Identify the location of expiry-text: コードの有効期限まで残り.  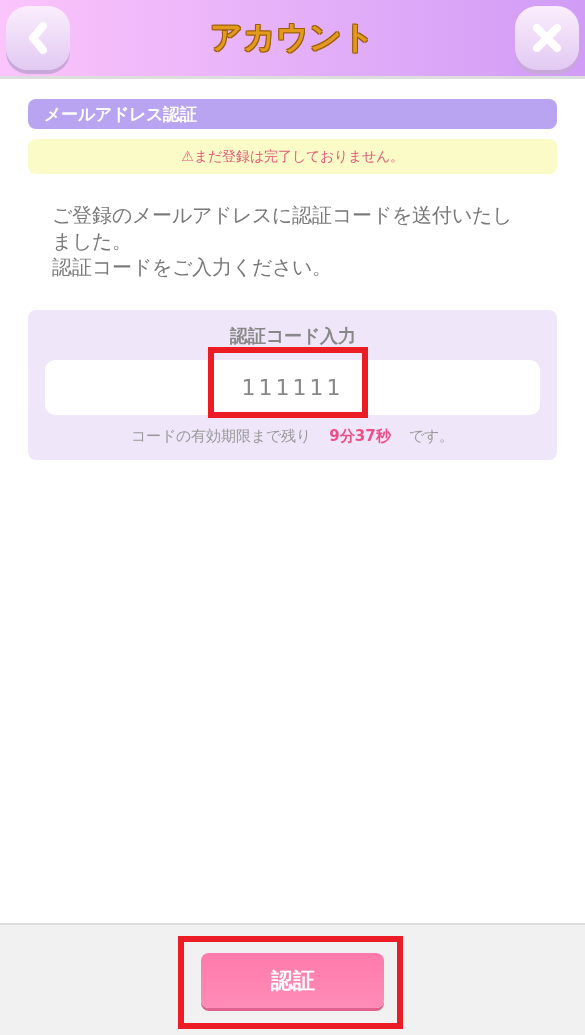
(221, 436).